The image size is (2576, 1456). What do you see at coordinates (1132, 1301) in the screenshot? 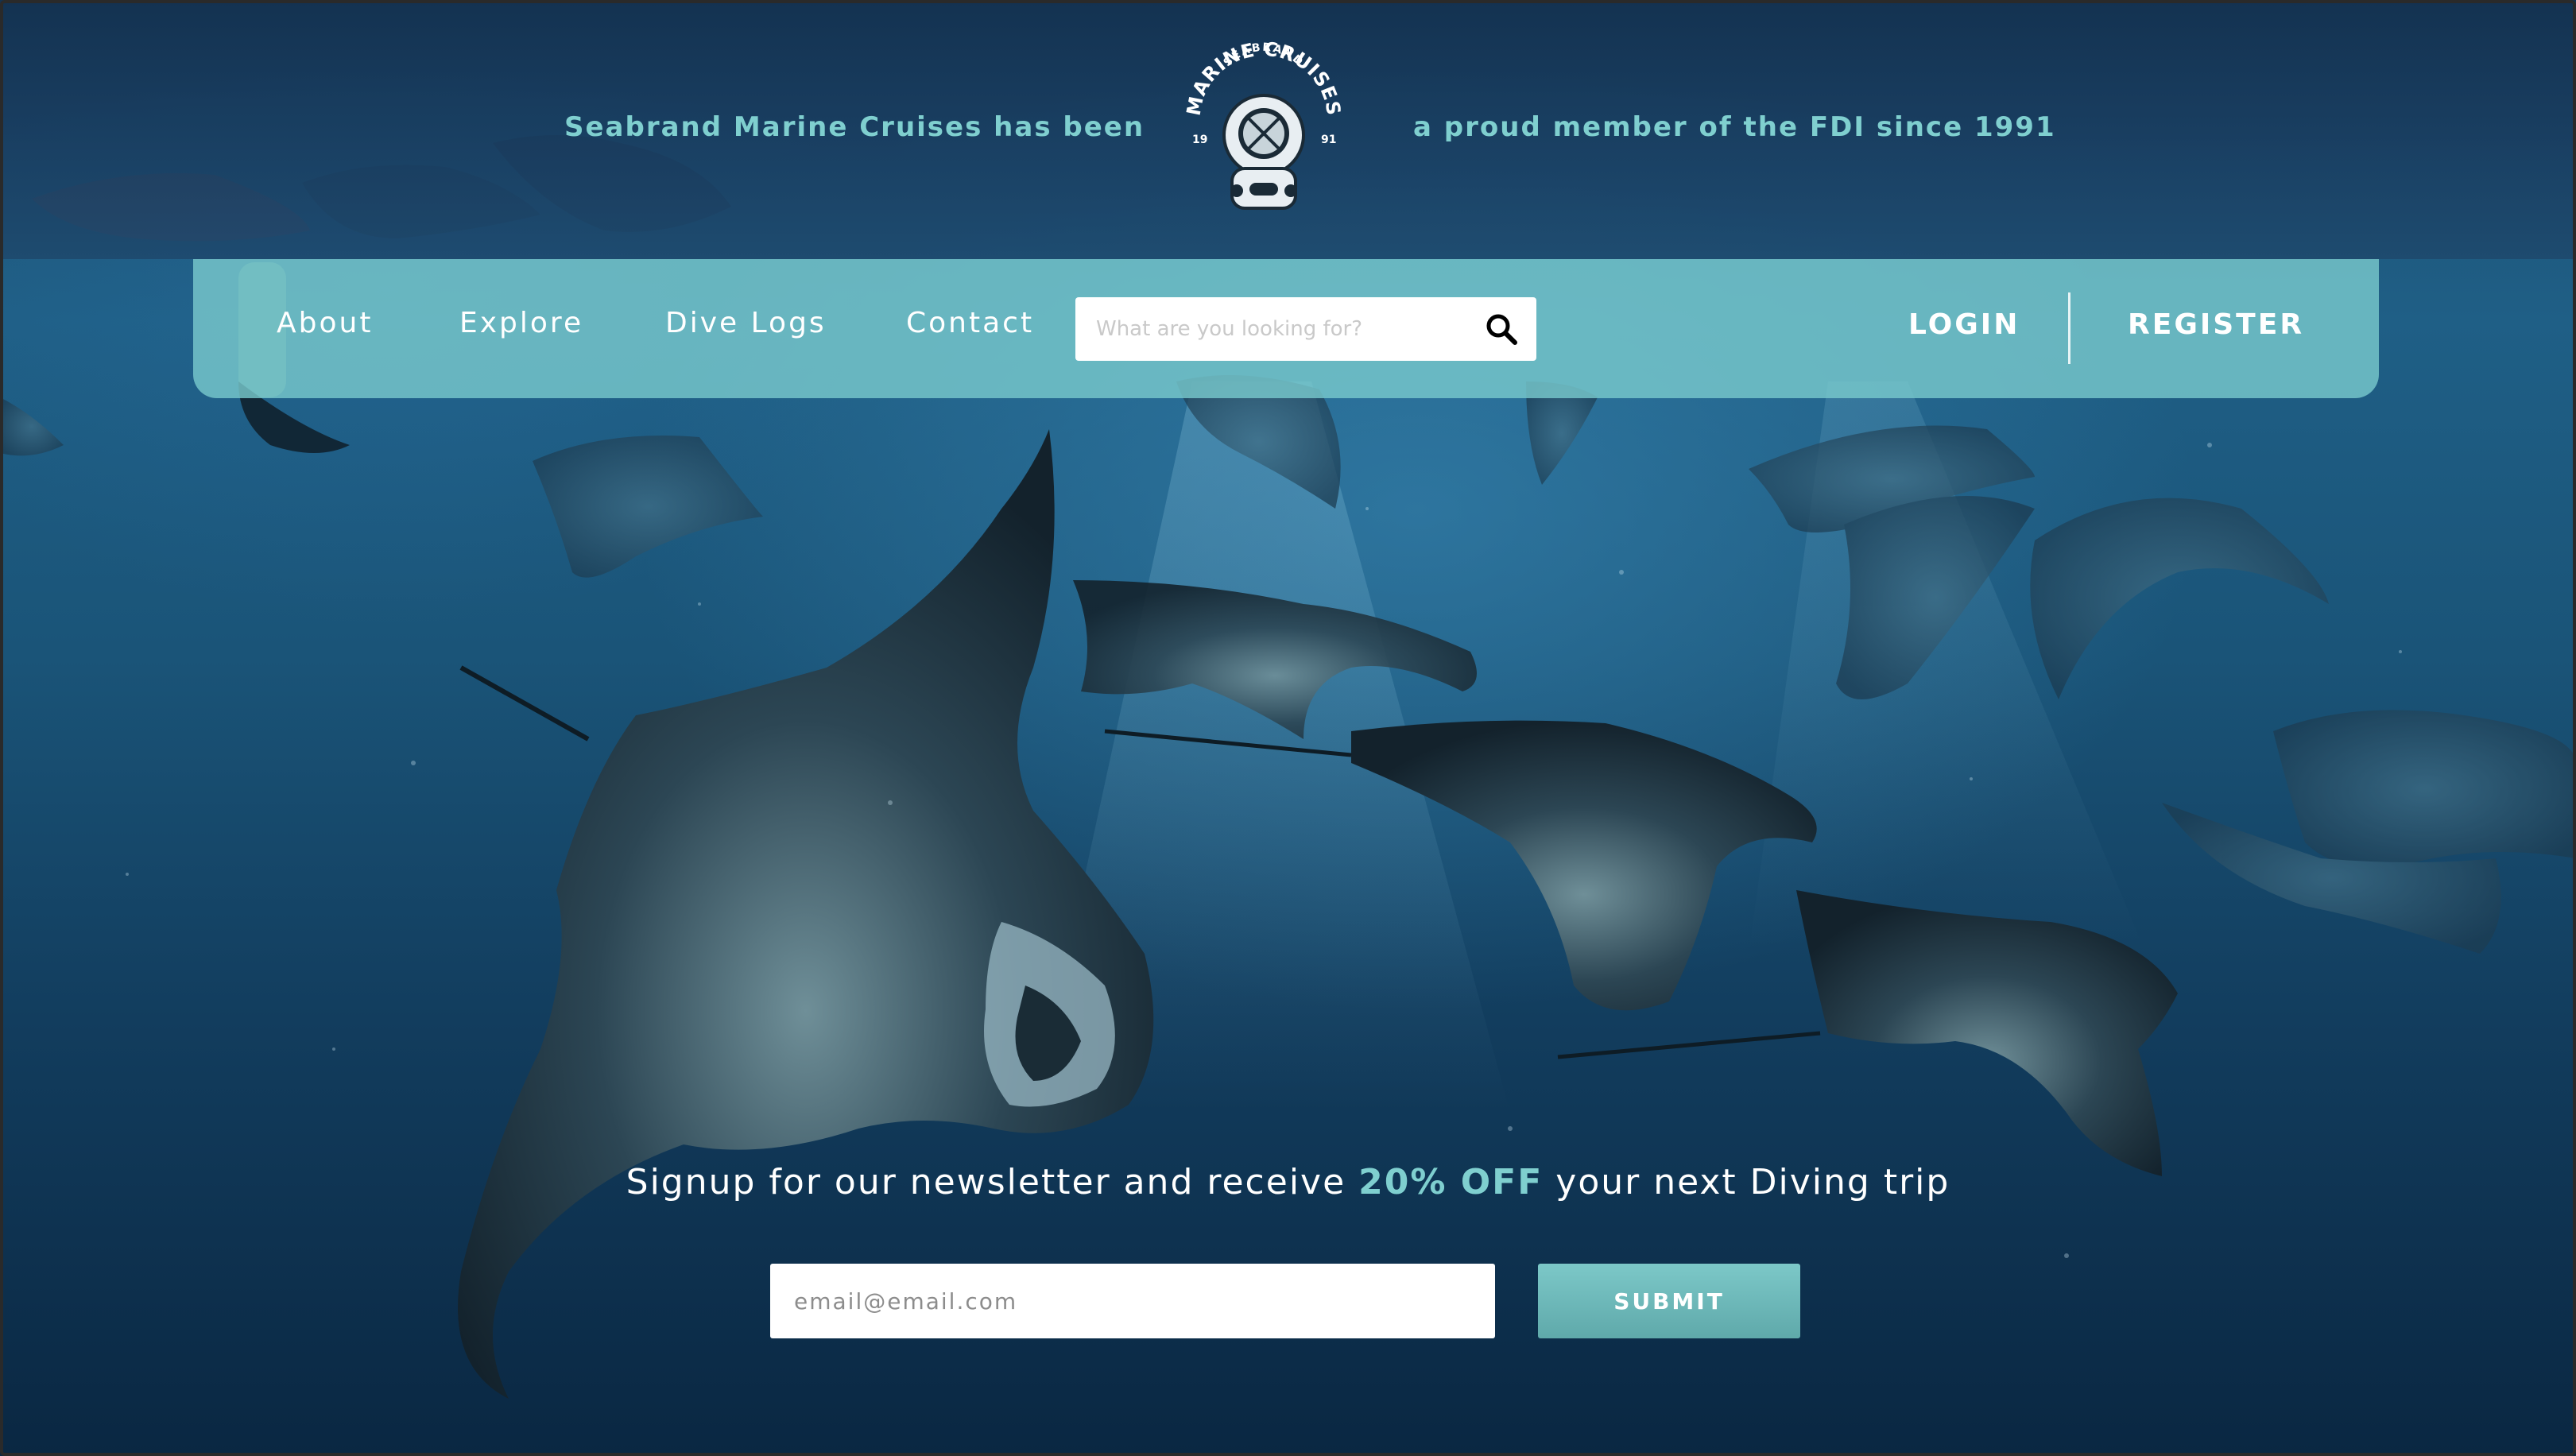
I see `email-field` at bounding box center [1132, 1301].